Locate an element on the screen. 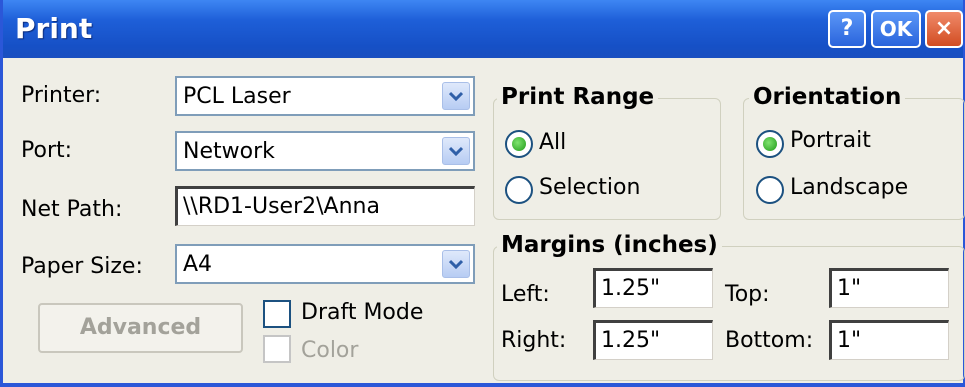 The height and width of the screenshot is (387, 965). paper-size-label: Paper Size: is located at coordinates (82, 266).